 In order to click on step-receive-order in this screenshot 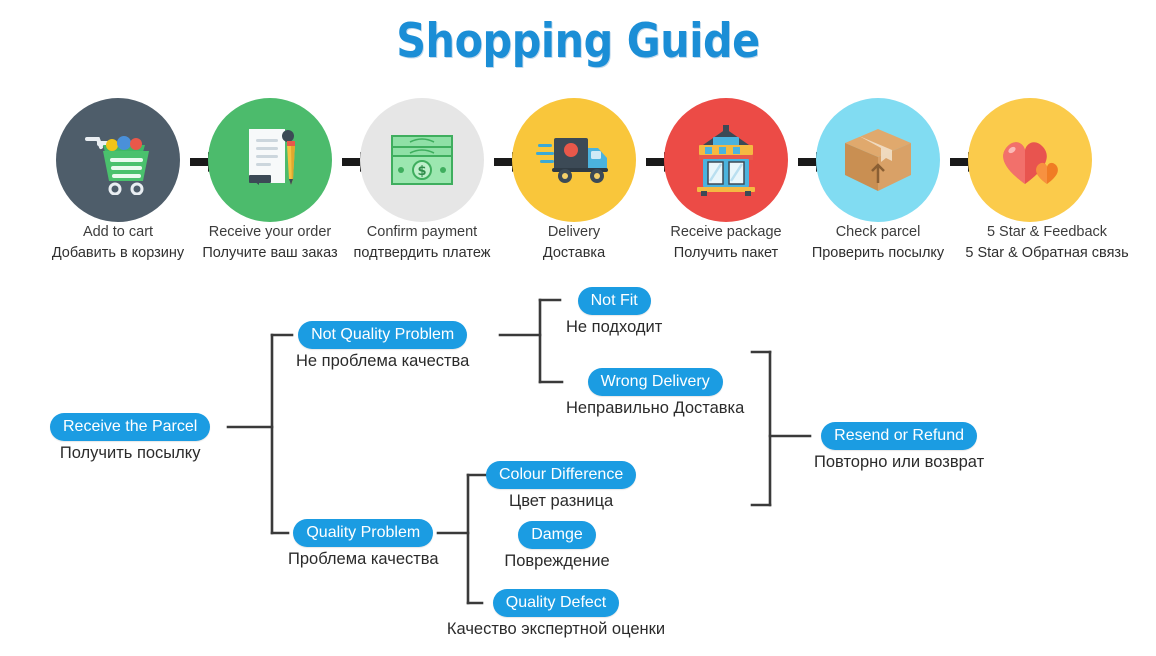, I will do `click(270, 160)`.